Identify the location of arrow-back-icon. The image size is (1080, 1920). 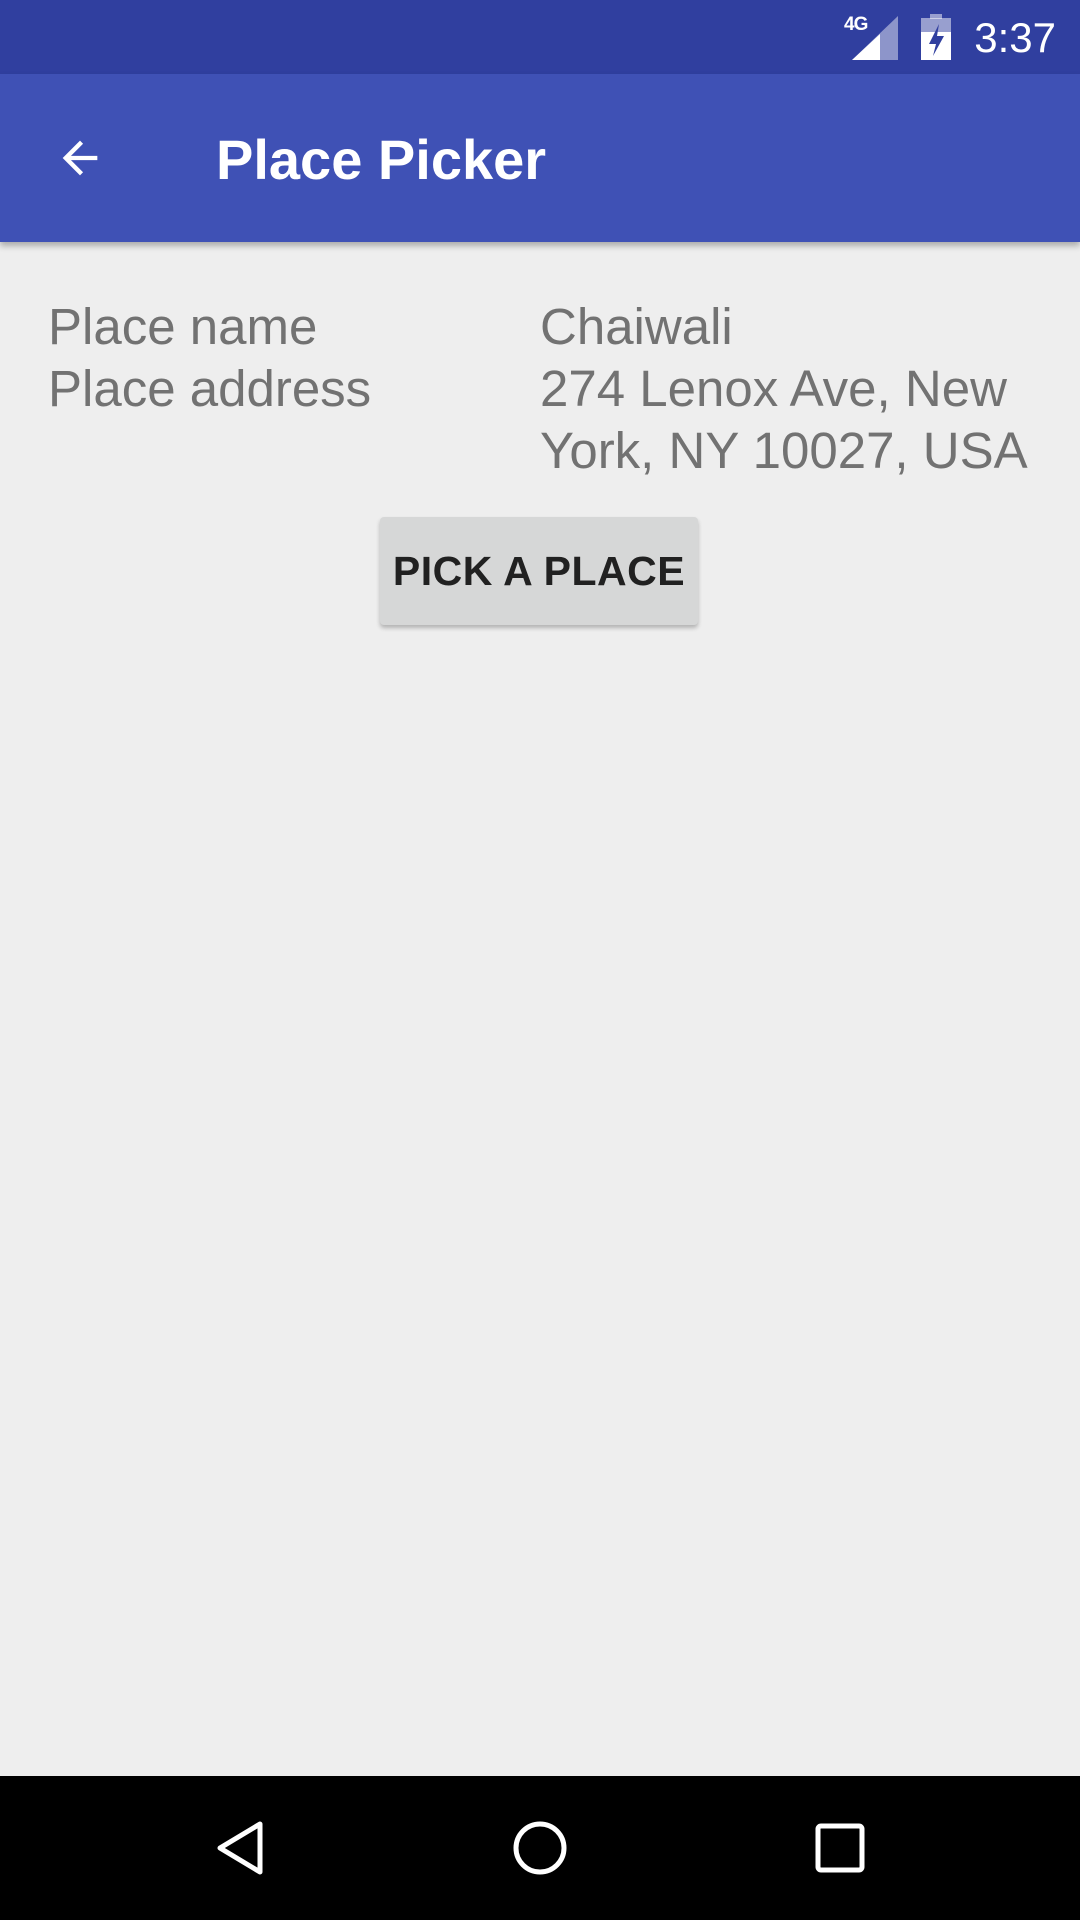
(80, 158).